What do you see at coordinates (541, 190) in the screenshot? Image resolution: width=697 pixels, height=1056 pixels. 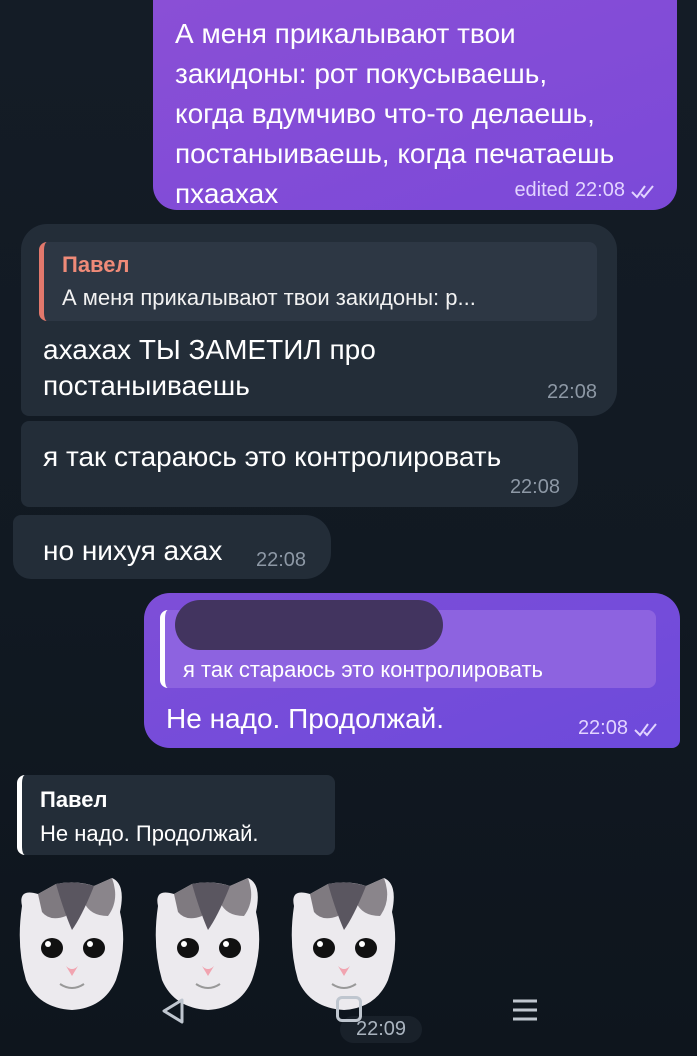 I see `edited-label: edited` at bounding box center [541, 190].